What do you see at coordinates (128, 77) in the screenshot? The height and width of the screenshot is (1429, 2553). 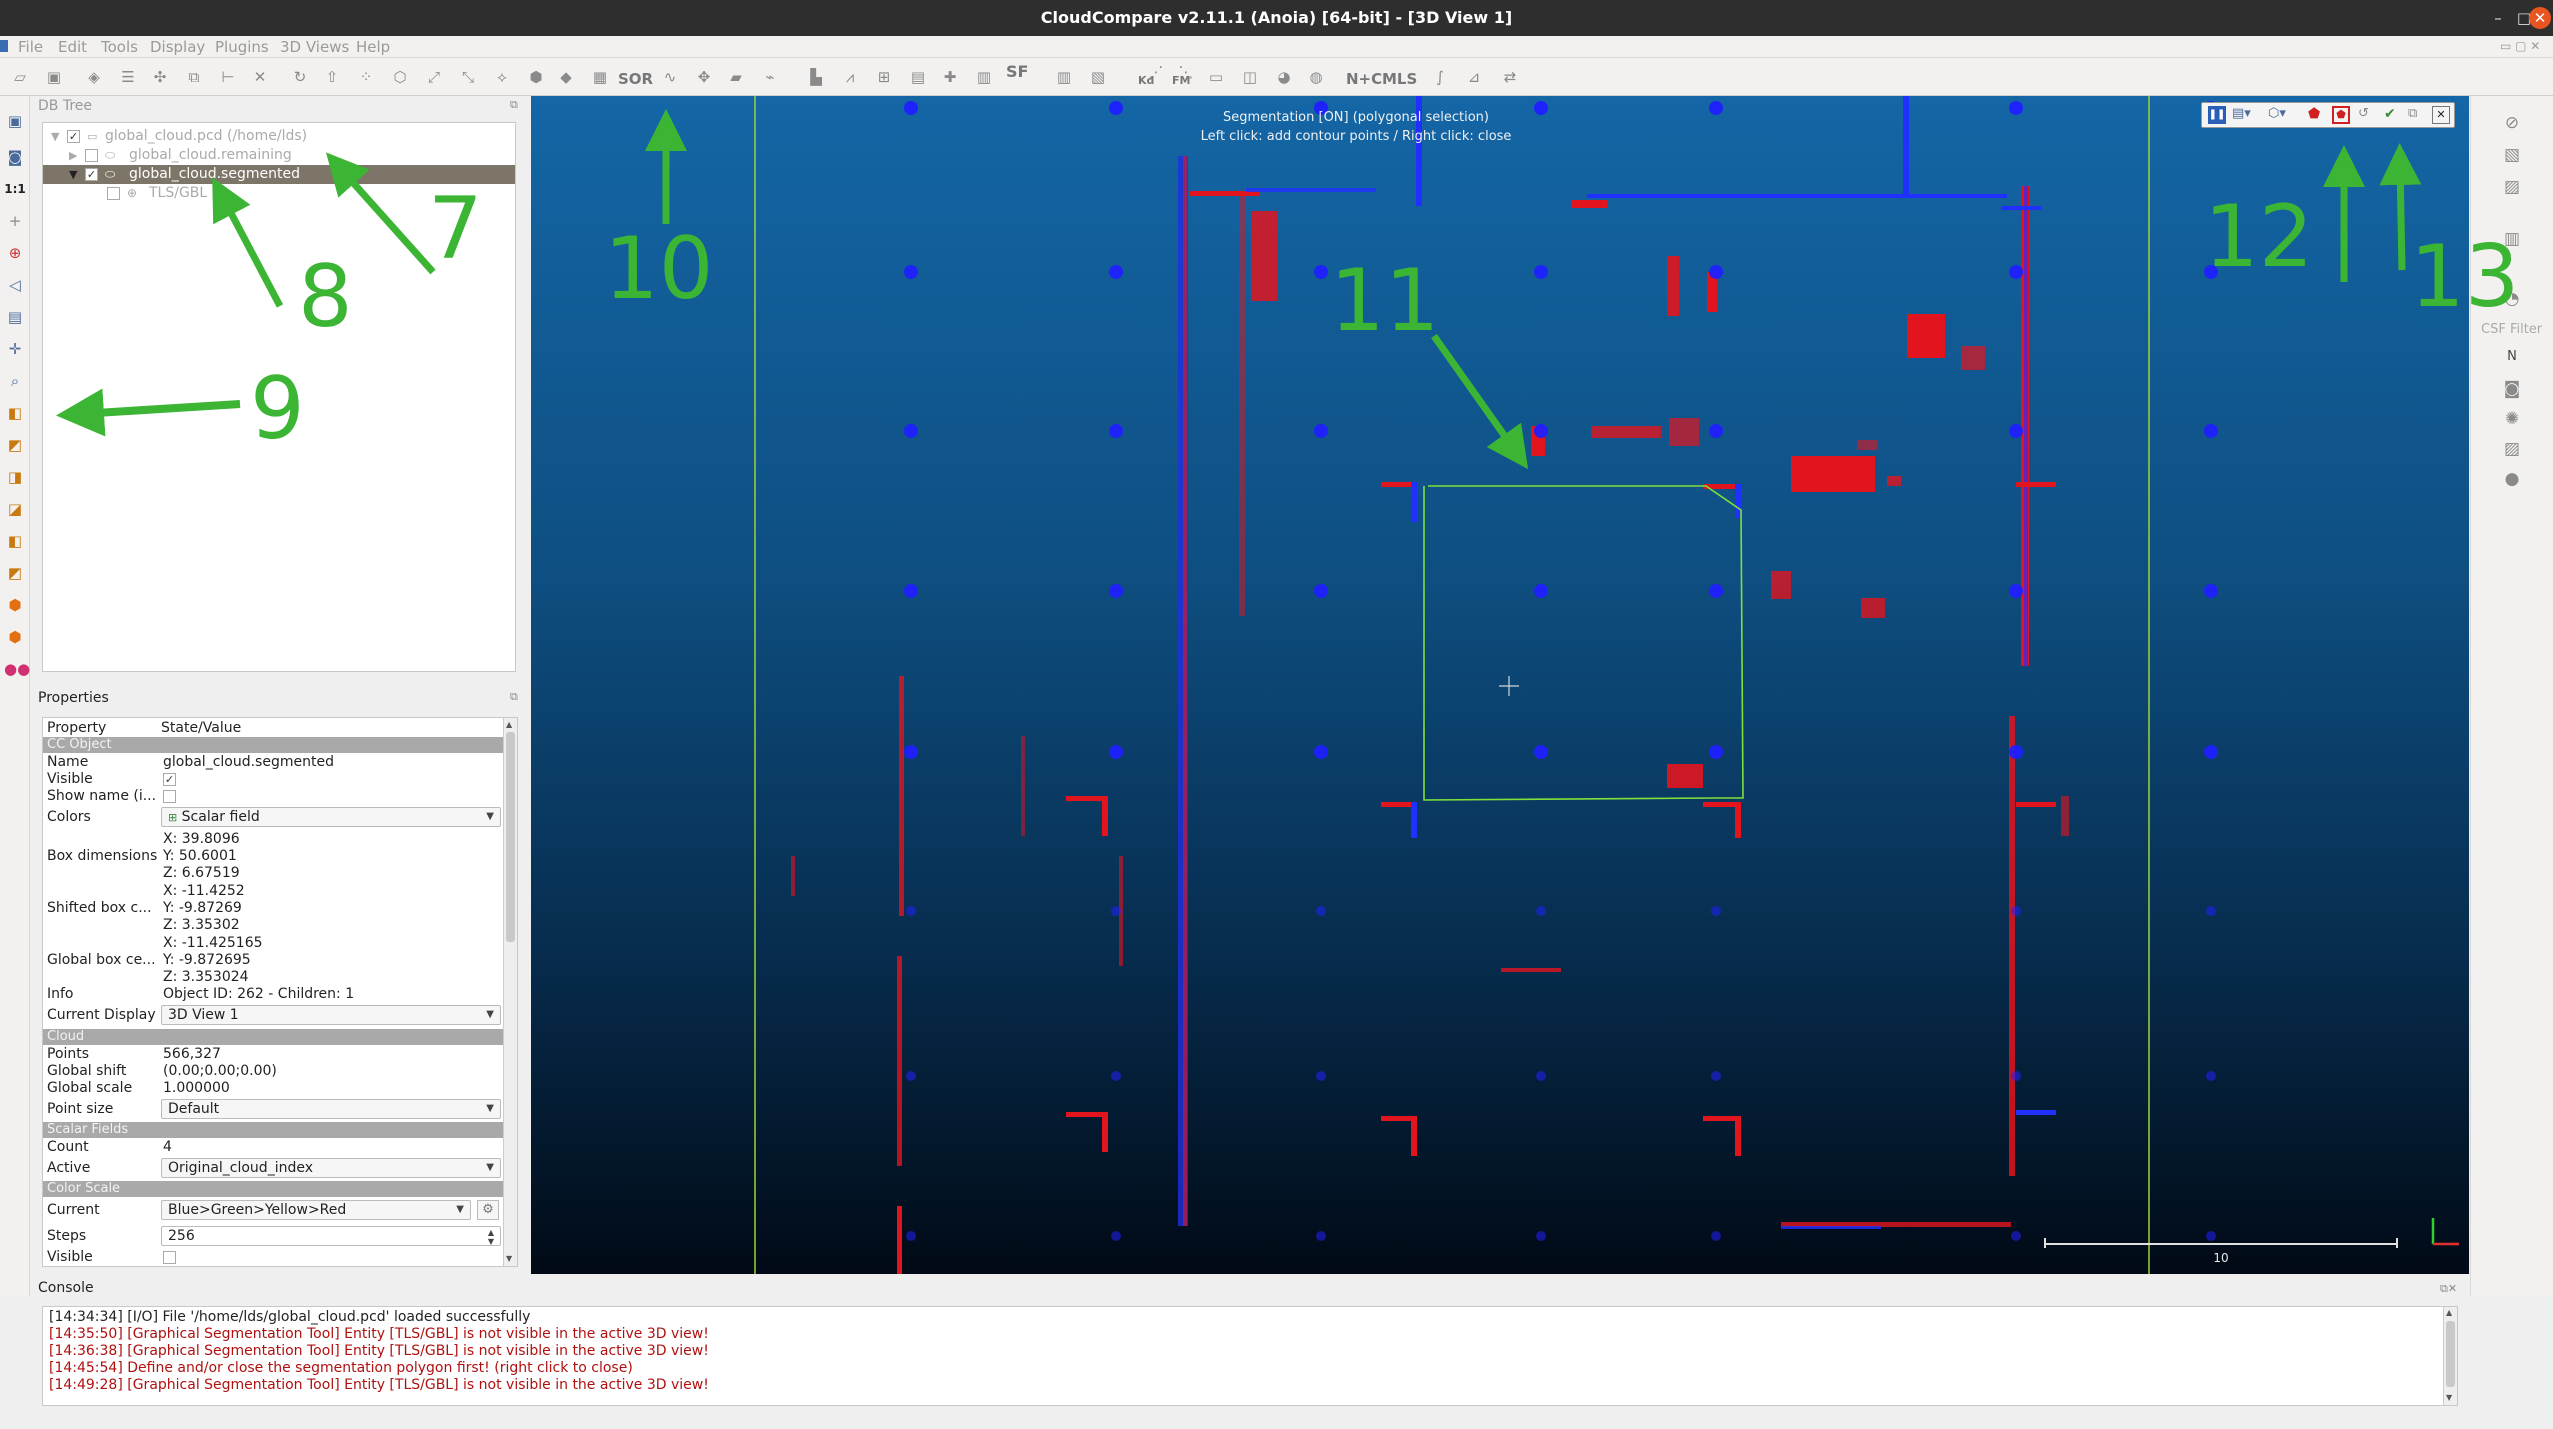 I see `list-icon: ☰` at bounding box center [128, 77].